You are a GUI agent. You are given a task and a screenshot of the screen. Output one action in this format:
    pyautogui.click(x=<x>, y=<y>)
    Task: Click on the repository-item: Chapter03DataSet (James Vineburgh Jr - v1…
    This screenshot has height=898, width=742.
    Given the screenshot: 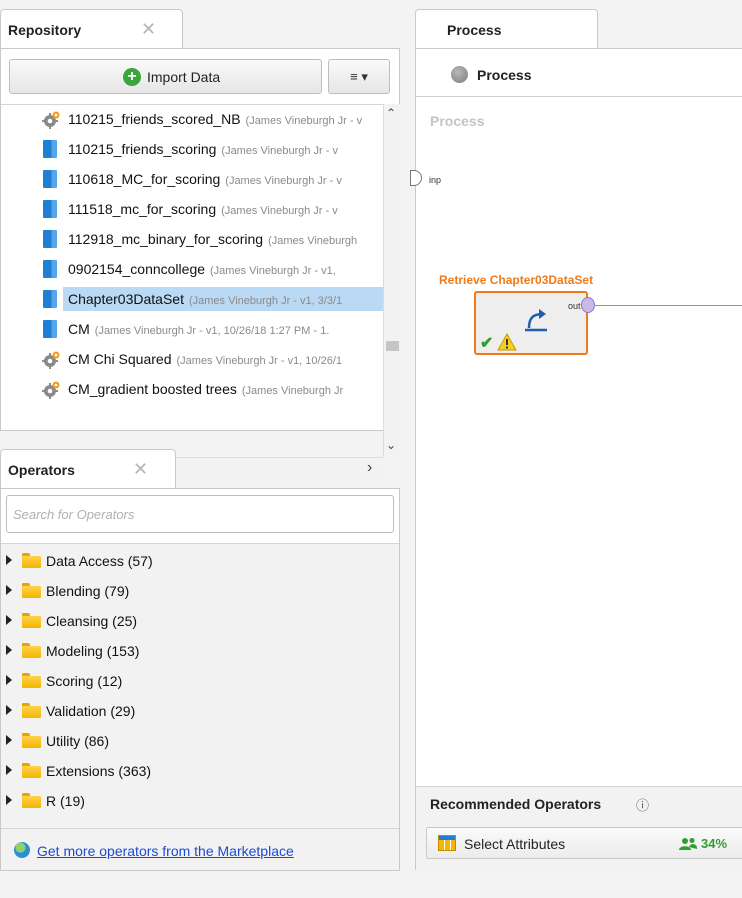 What is the action you would take?
    pyautogui.click(x=213, y=299)
    